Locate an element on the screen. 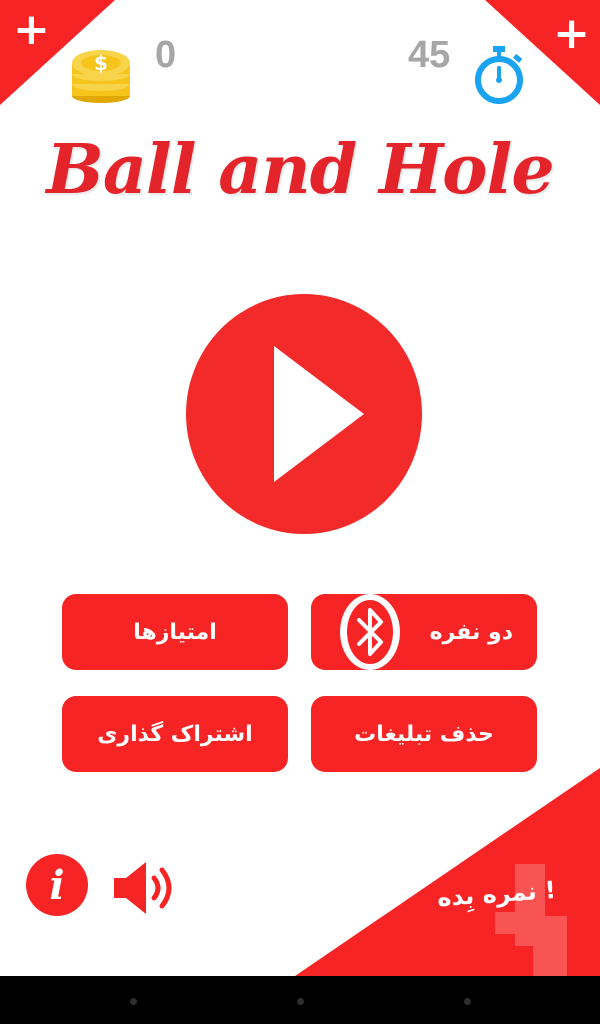 The image size is (600, 1024). info-icon: i is located at coordinates (57, 885).